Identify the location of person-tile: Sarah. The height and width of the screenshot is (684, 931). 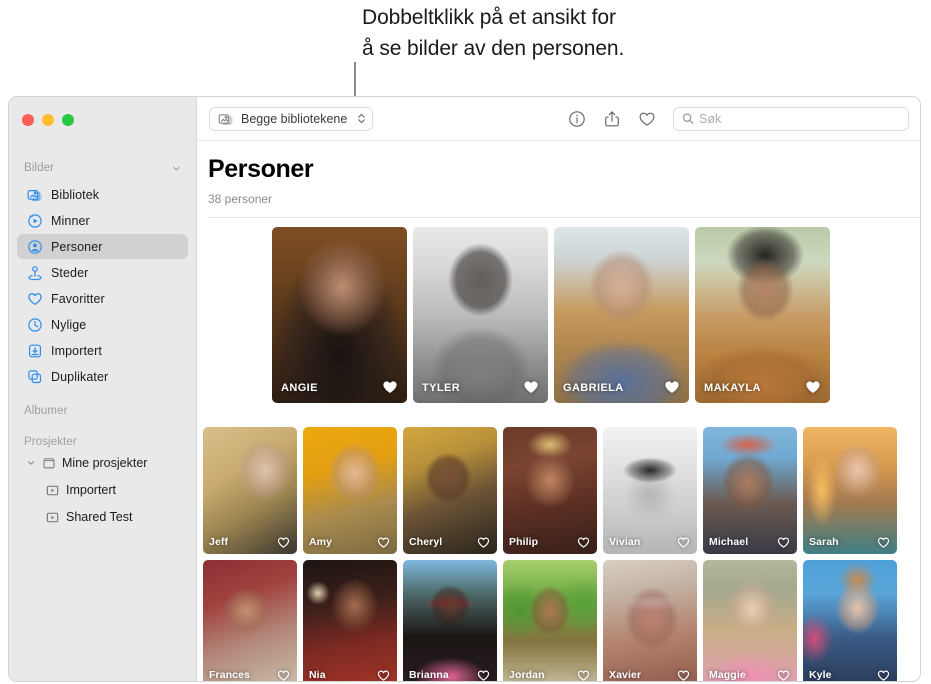
(850, 490).